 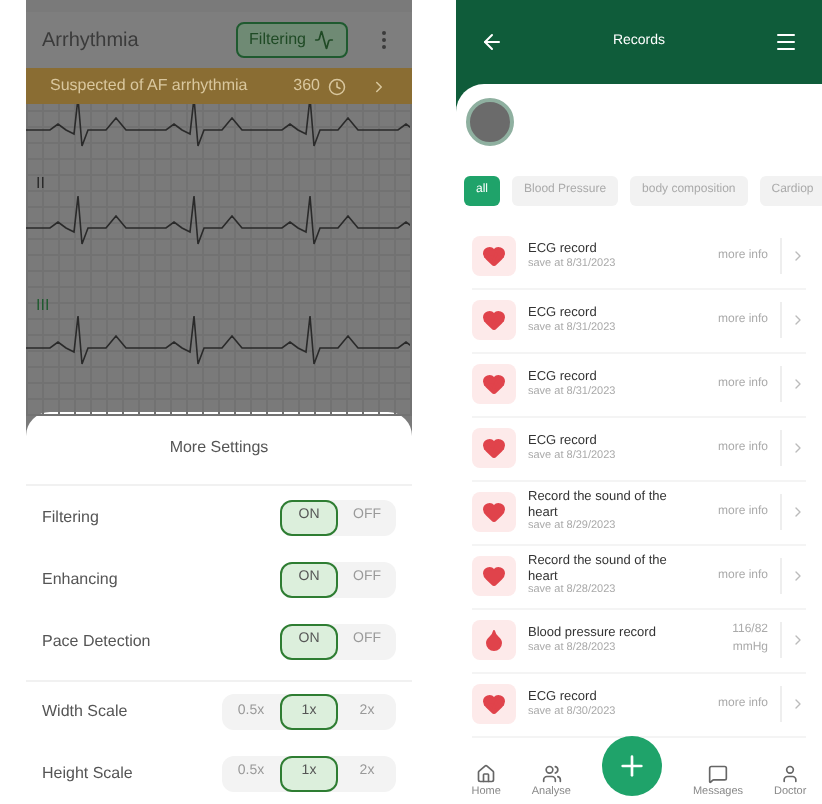 I want to click on sheet-title: More Settings, so click(x=219, y=448).